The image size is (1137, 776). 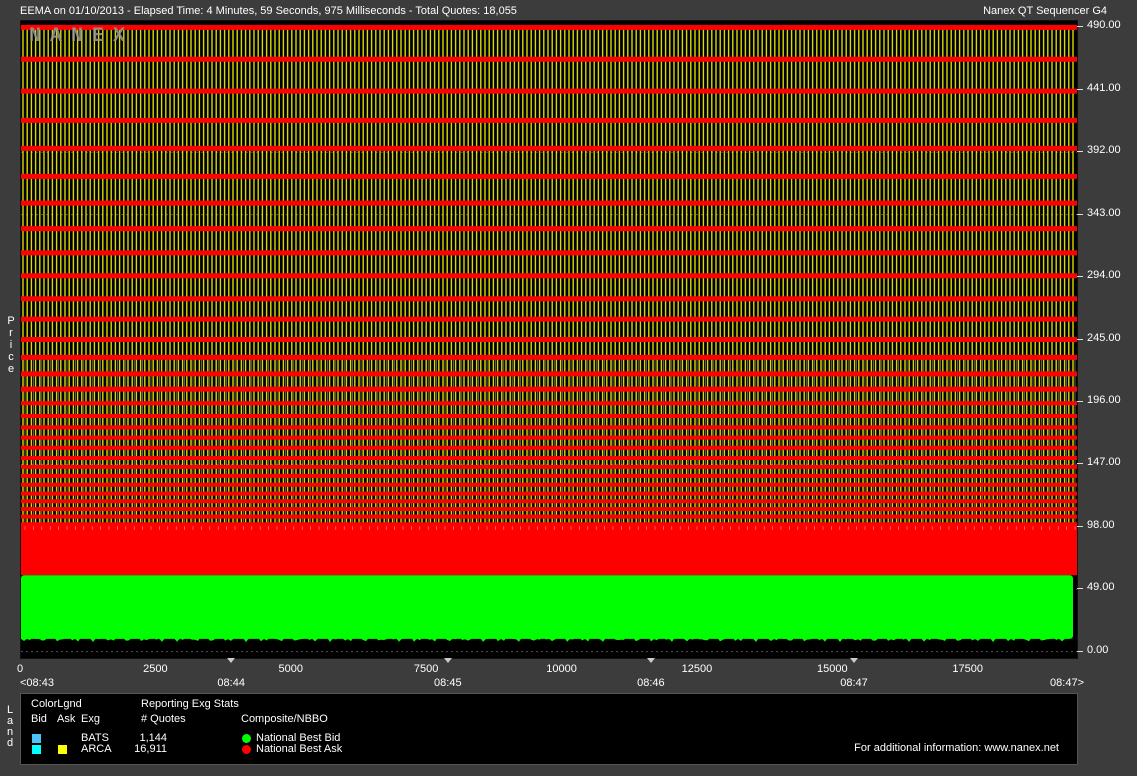 I want to click on bats-bid-swatch, so click(x=36, y=738).